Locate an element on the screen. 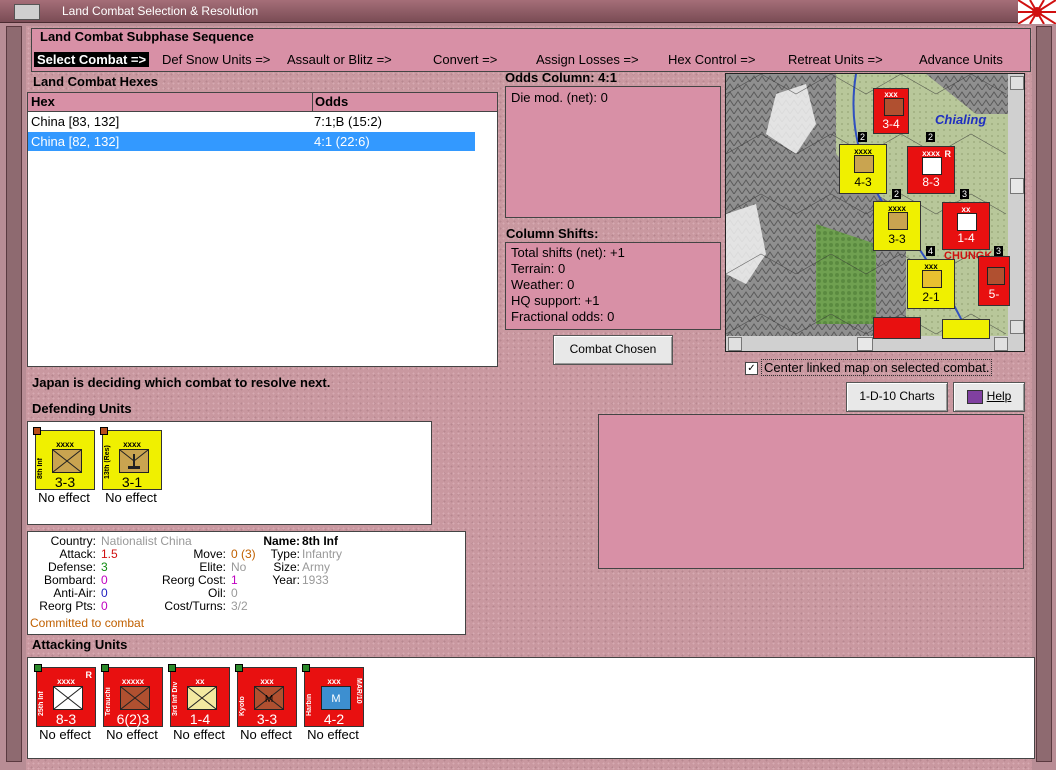  system-menu-button is located at coordinates (27, 12).